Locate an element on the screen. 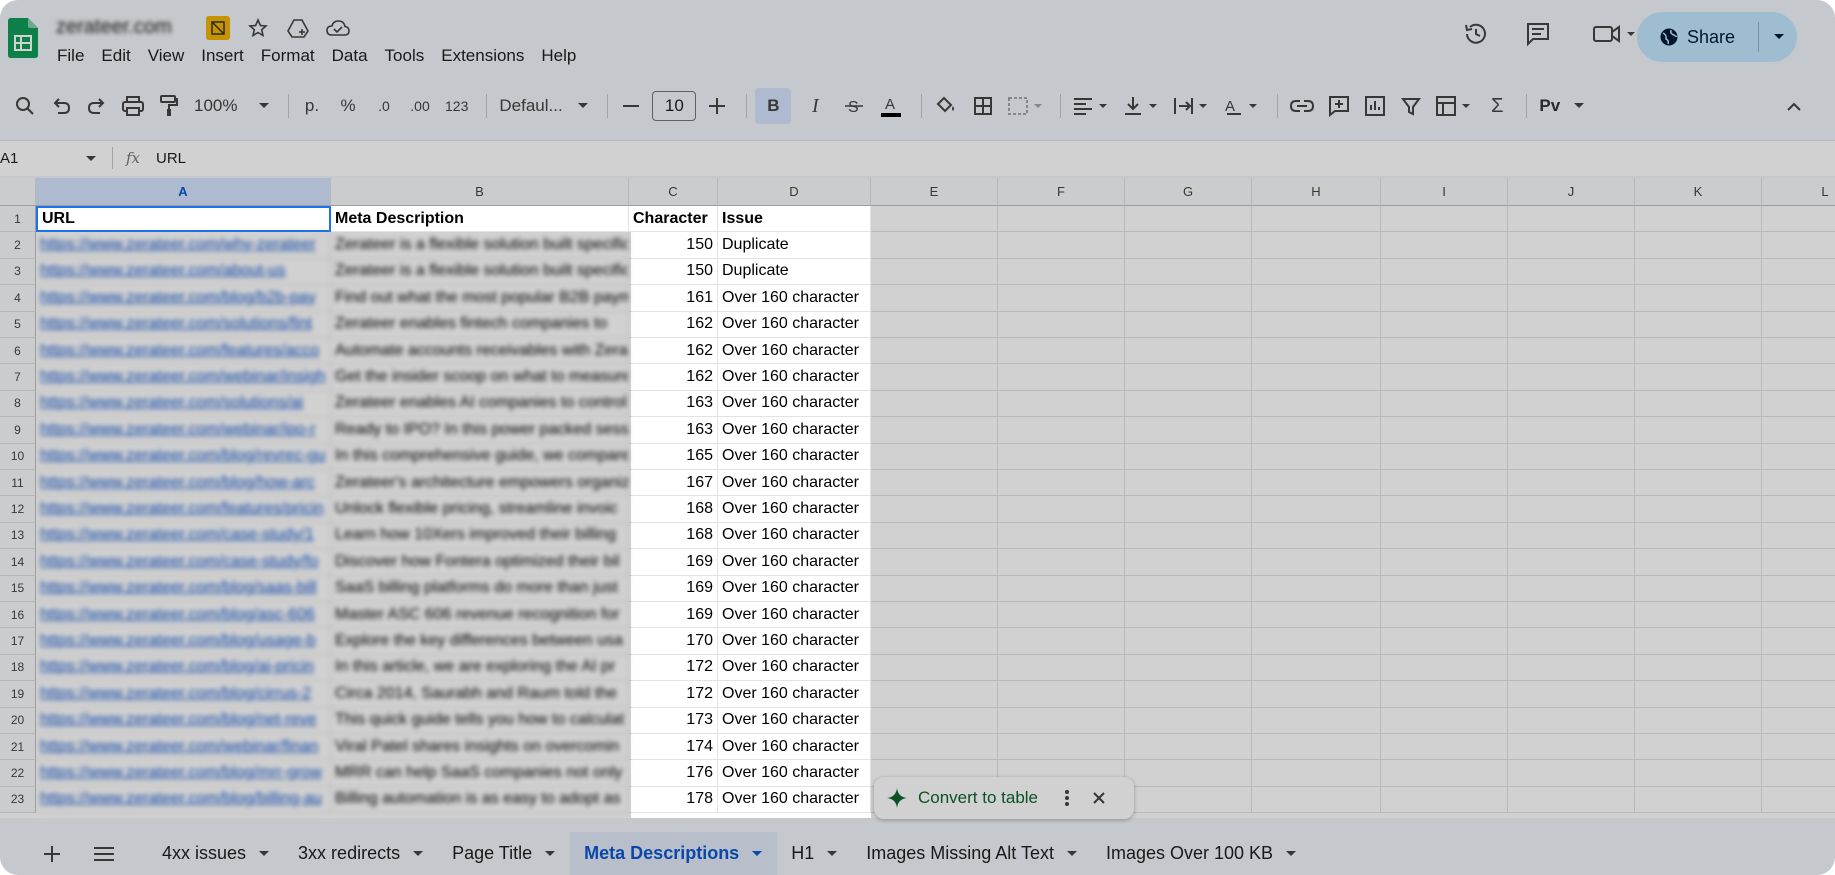 Image resolution: width=1835 pixels, height=875 pixels. url-cell: https://www.zerateer.com/blog/how-arc is located at coordinates (183, 483).